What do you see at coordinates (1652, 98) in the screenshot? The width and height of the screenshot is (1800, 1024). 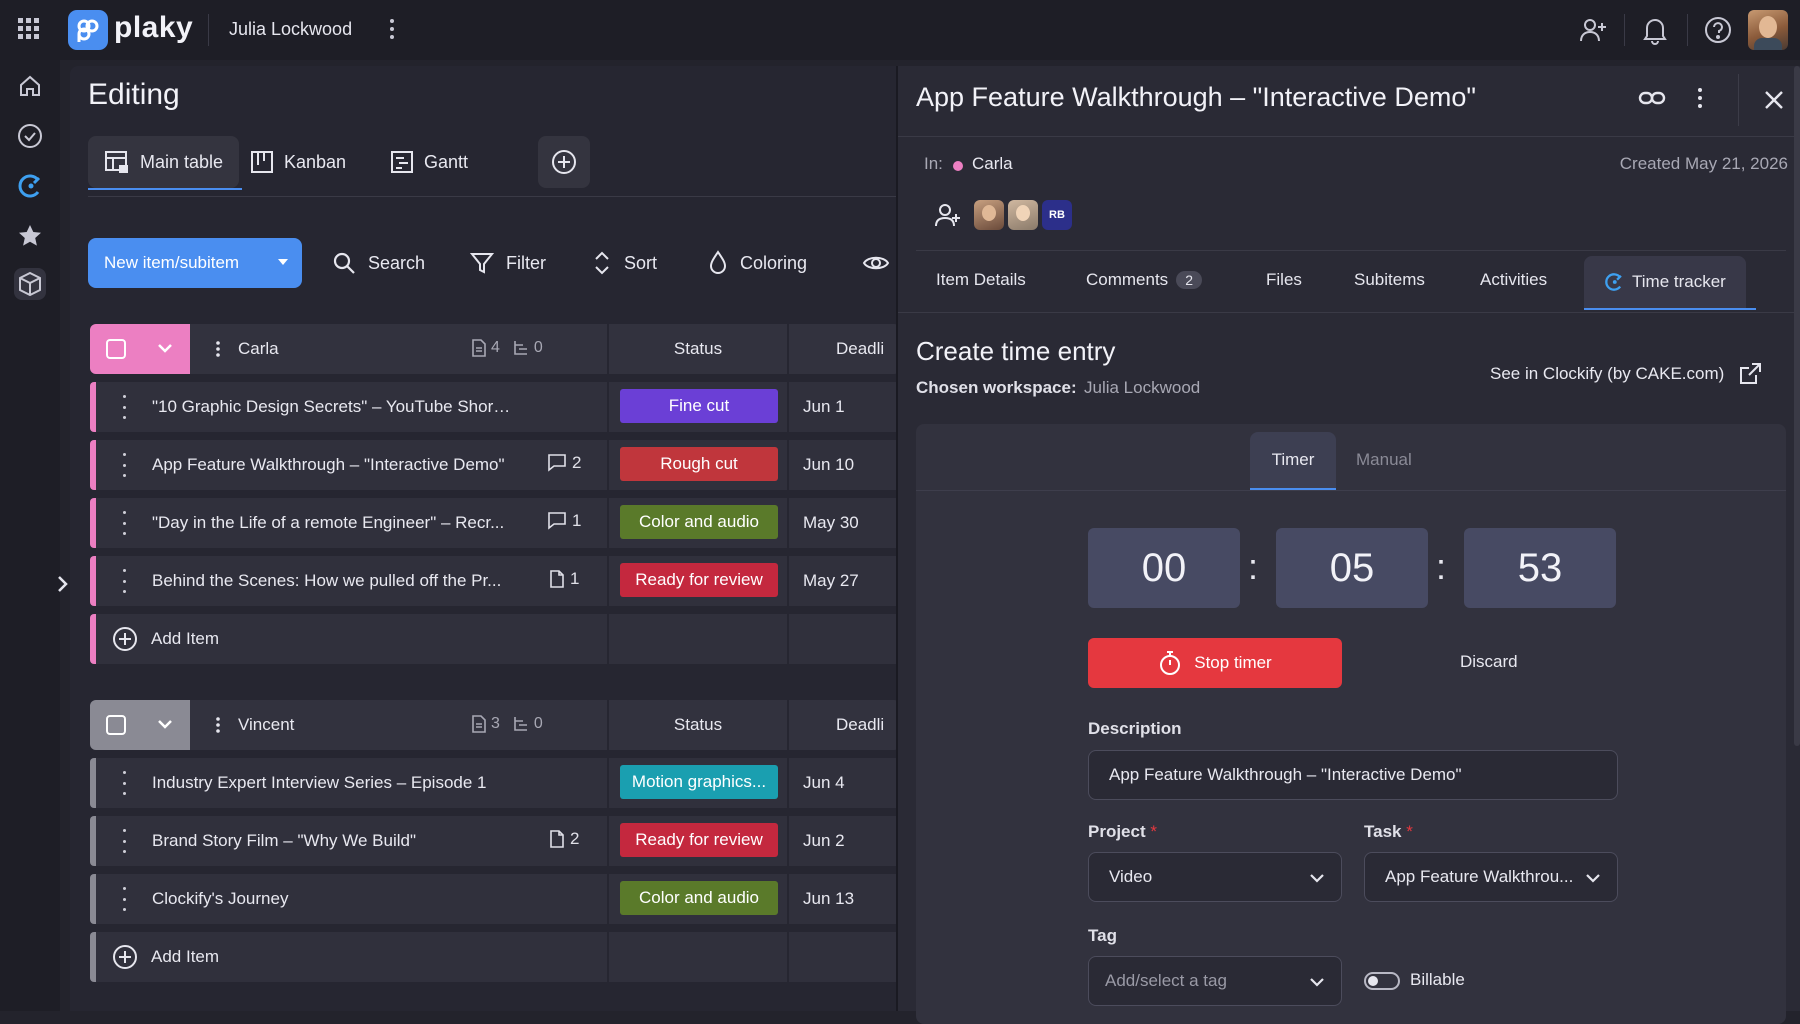 I see `copy-link-icon` at bounding box center [1652, 98].